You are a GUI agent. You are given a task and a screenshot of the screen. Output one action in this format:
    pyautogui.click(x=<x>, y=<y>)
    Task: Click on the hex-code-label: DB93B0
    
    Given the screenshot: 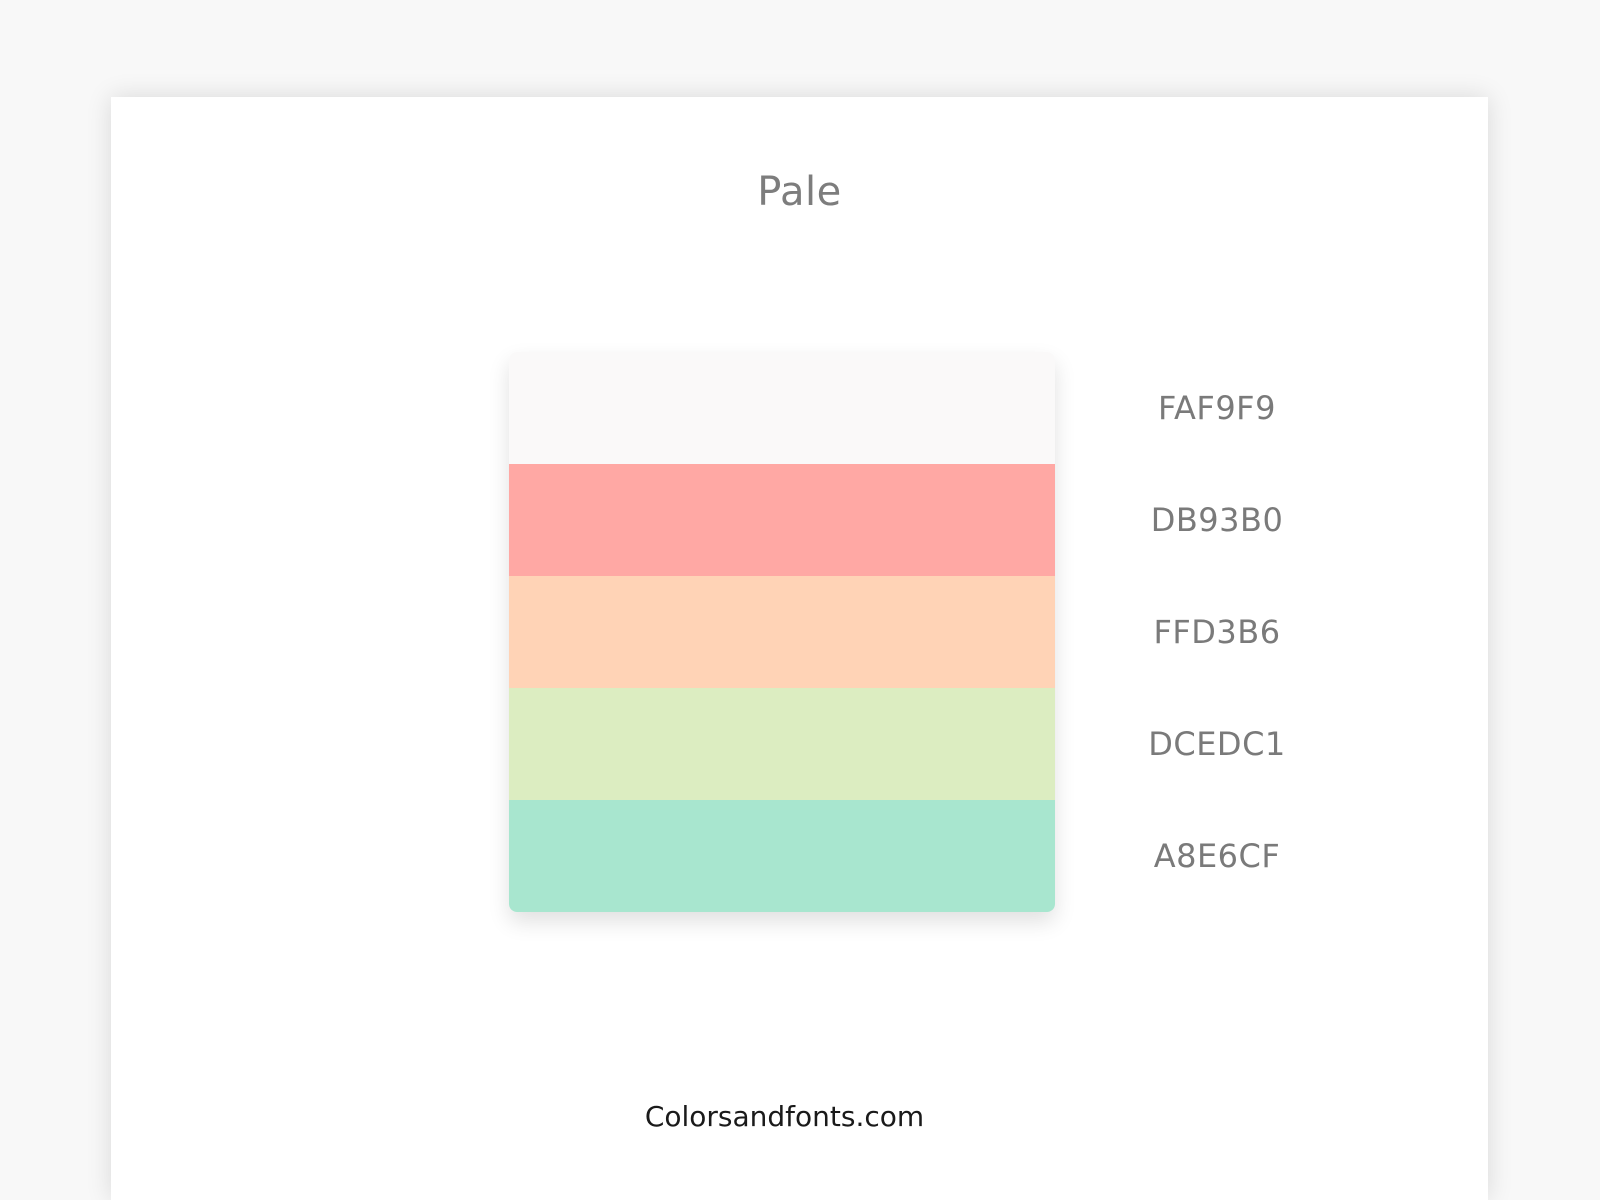 What is the action you would take?
    pyautogui.click(x=1217, y=520)
    